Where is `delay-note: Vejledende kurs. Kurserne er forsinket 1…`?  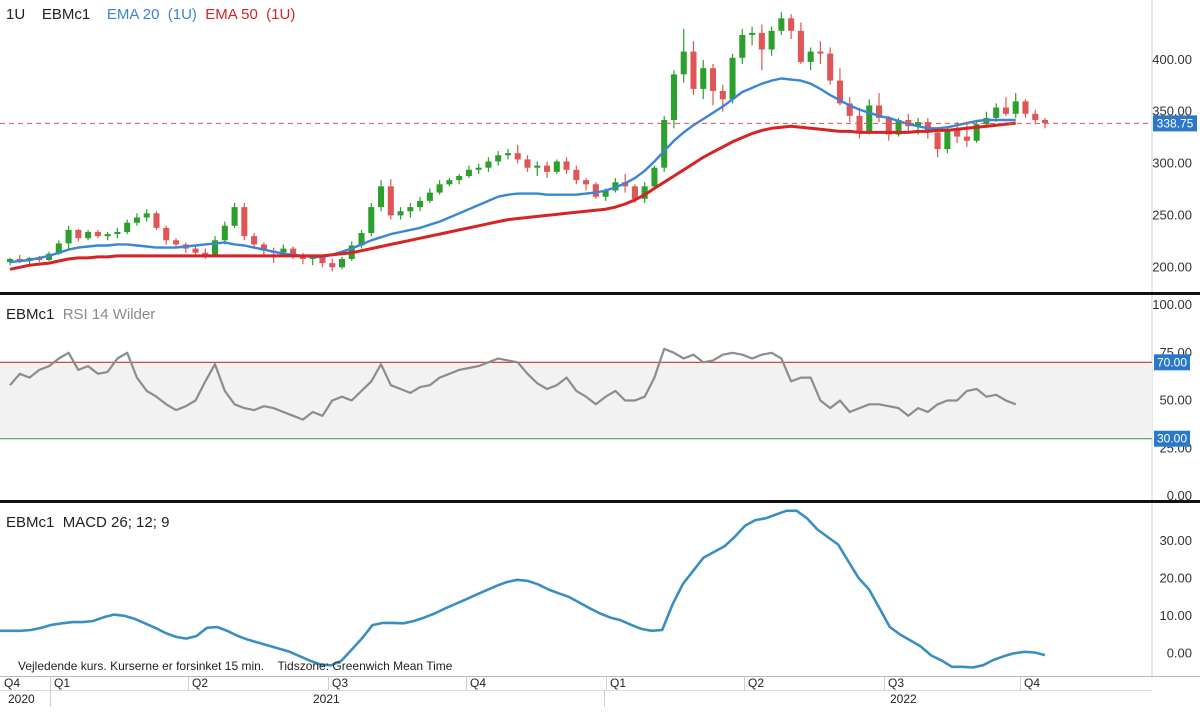
delay-note: Vejledende kurs. Kurserne er forsinket 1… is located at coordinates (141, 666).